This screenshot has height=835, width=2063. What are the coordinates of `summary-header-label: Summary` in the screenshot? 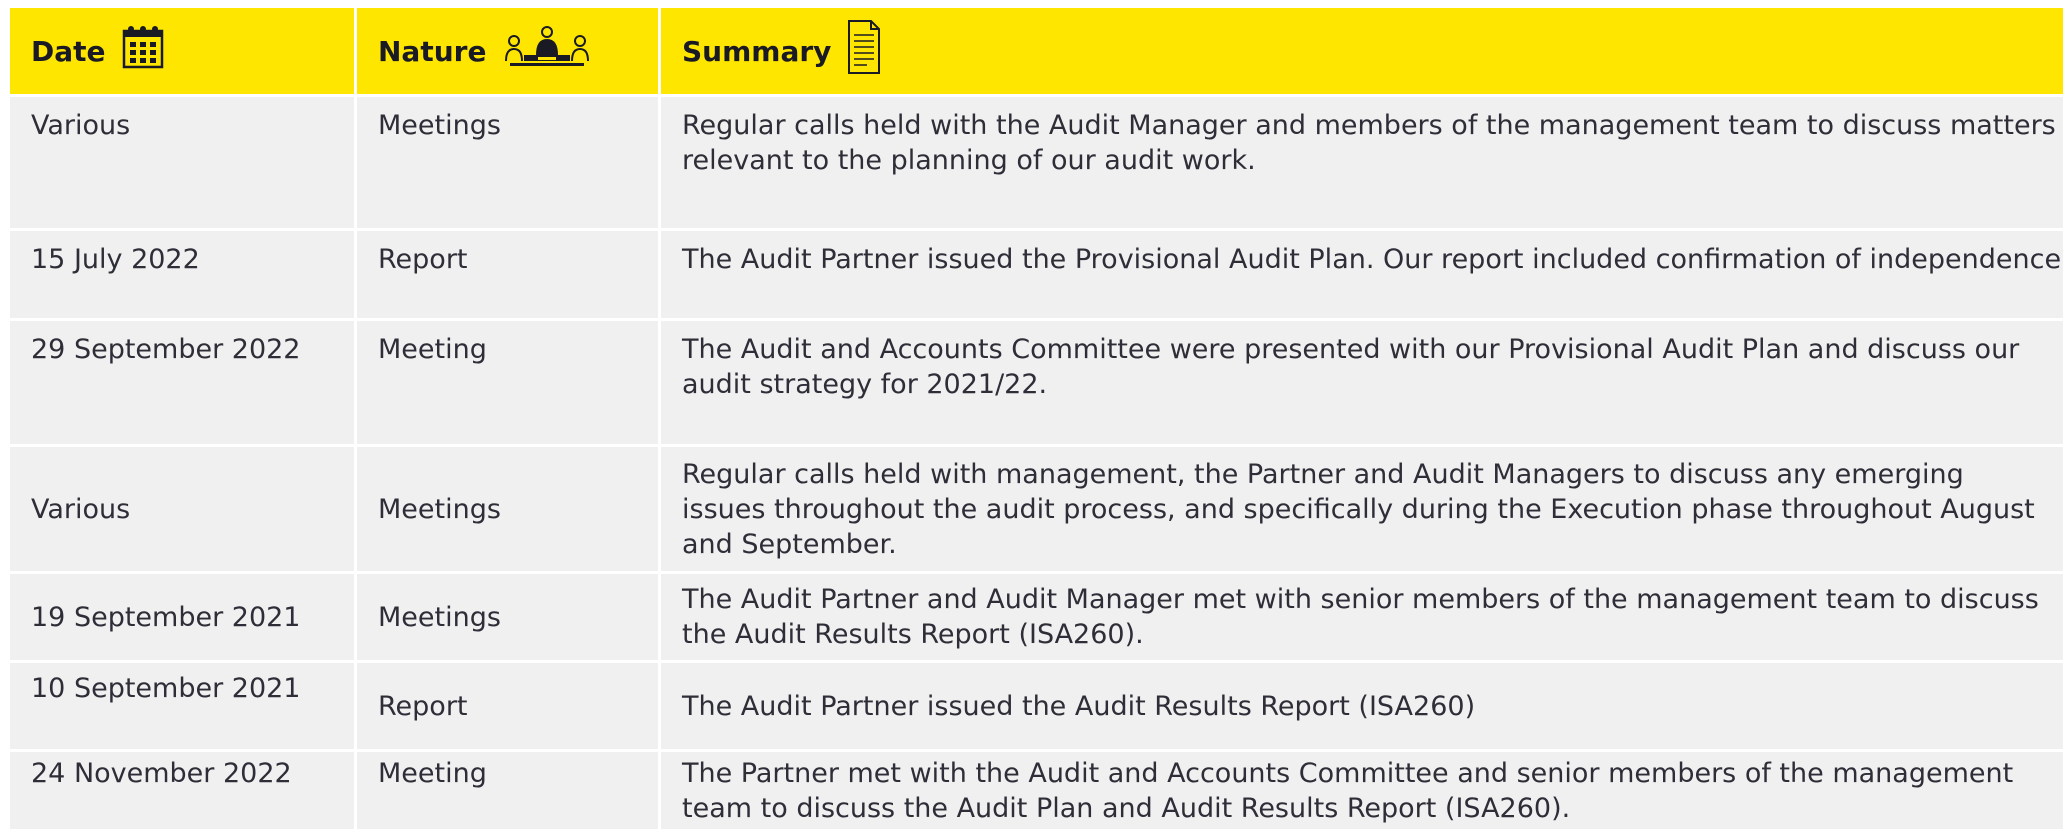 It's located at (757, 51).